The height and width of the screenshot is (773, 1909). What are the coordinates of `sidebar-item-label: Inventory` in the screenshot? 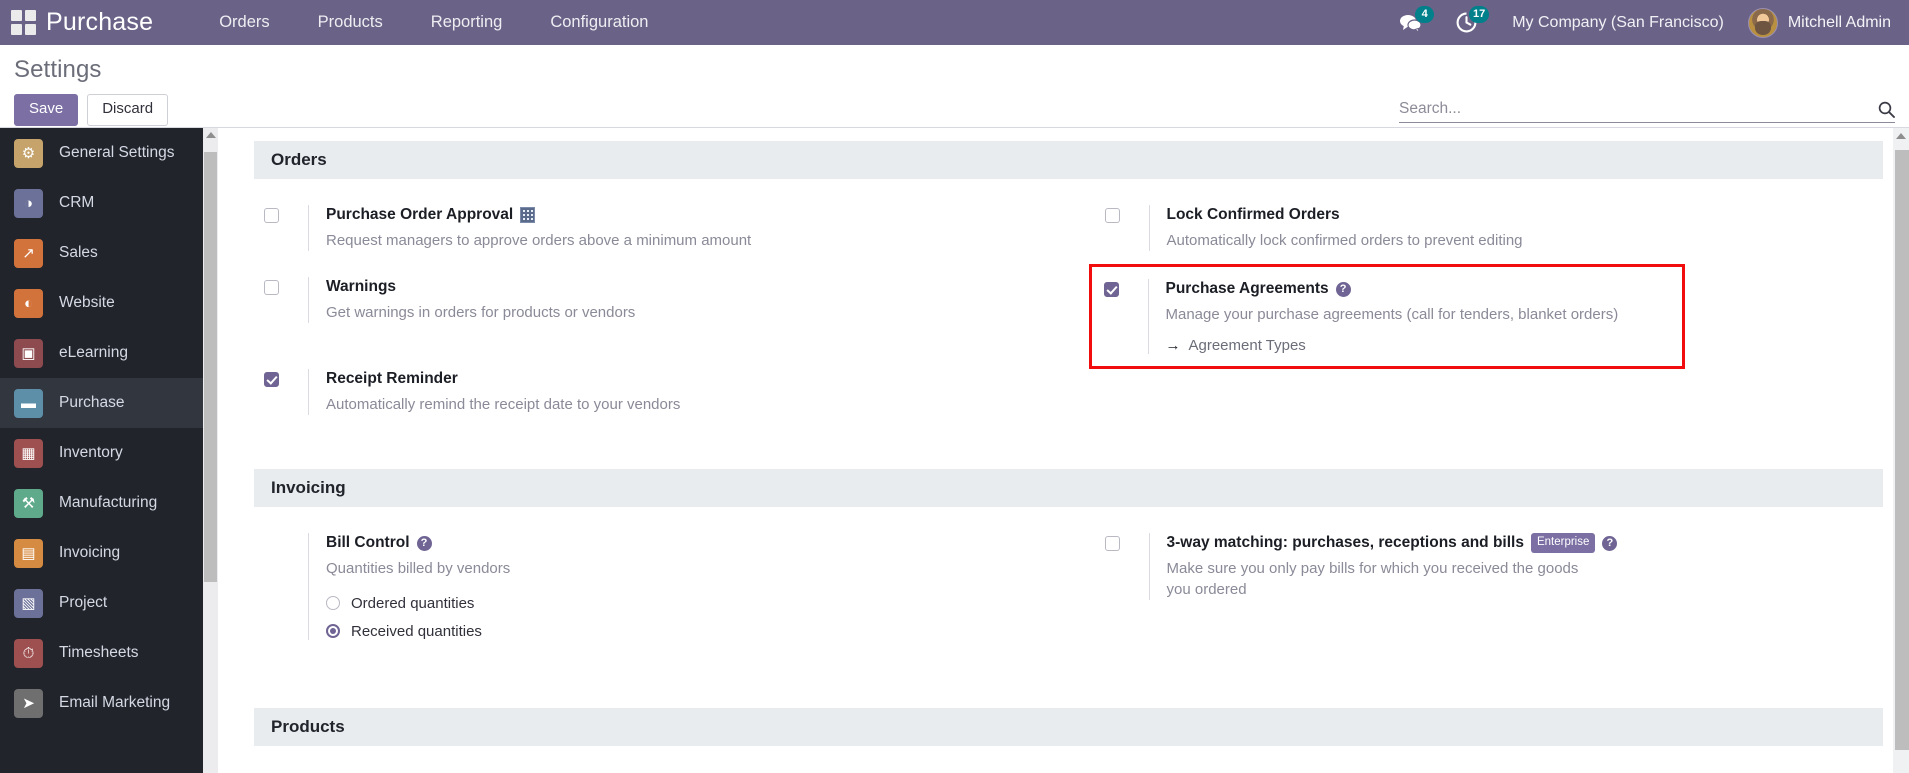 It's located at (91, 452).